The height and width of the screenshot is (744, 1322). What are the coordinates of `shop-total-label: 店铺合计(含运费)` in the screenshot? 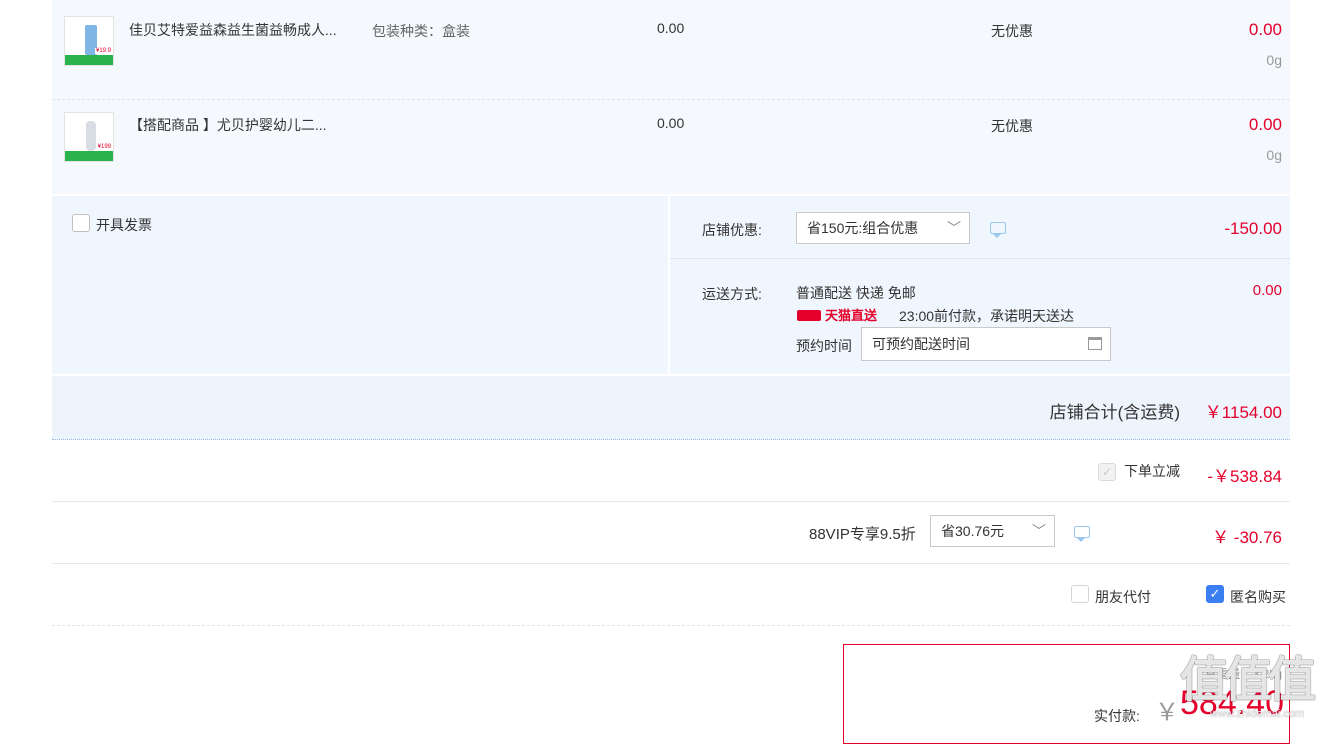 It's located at (1114, 412).